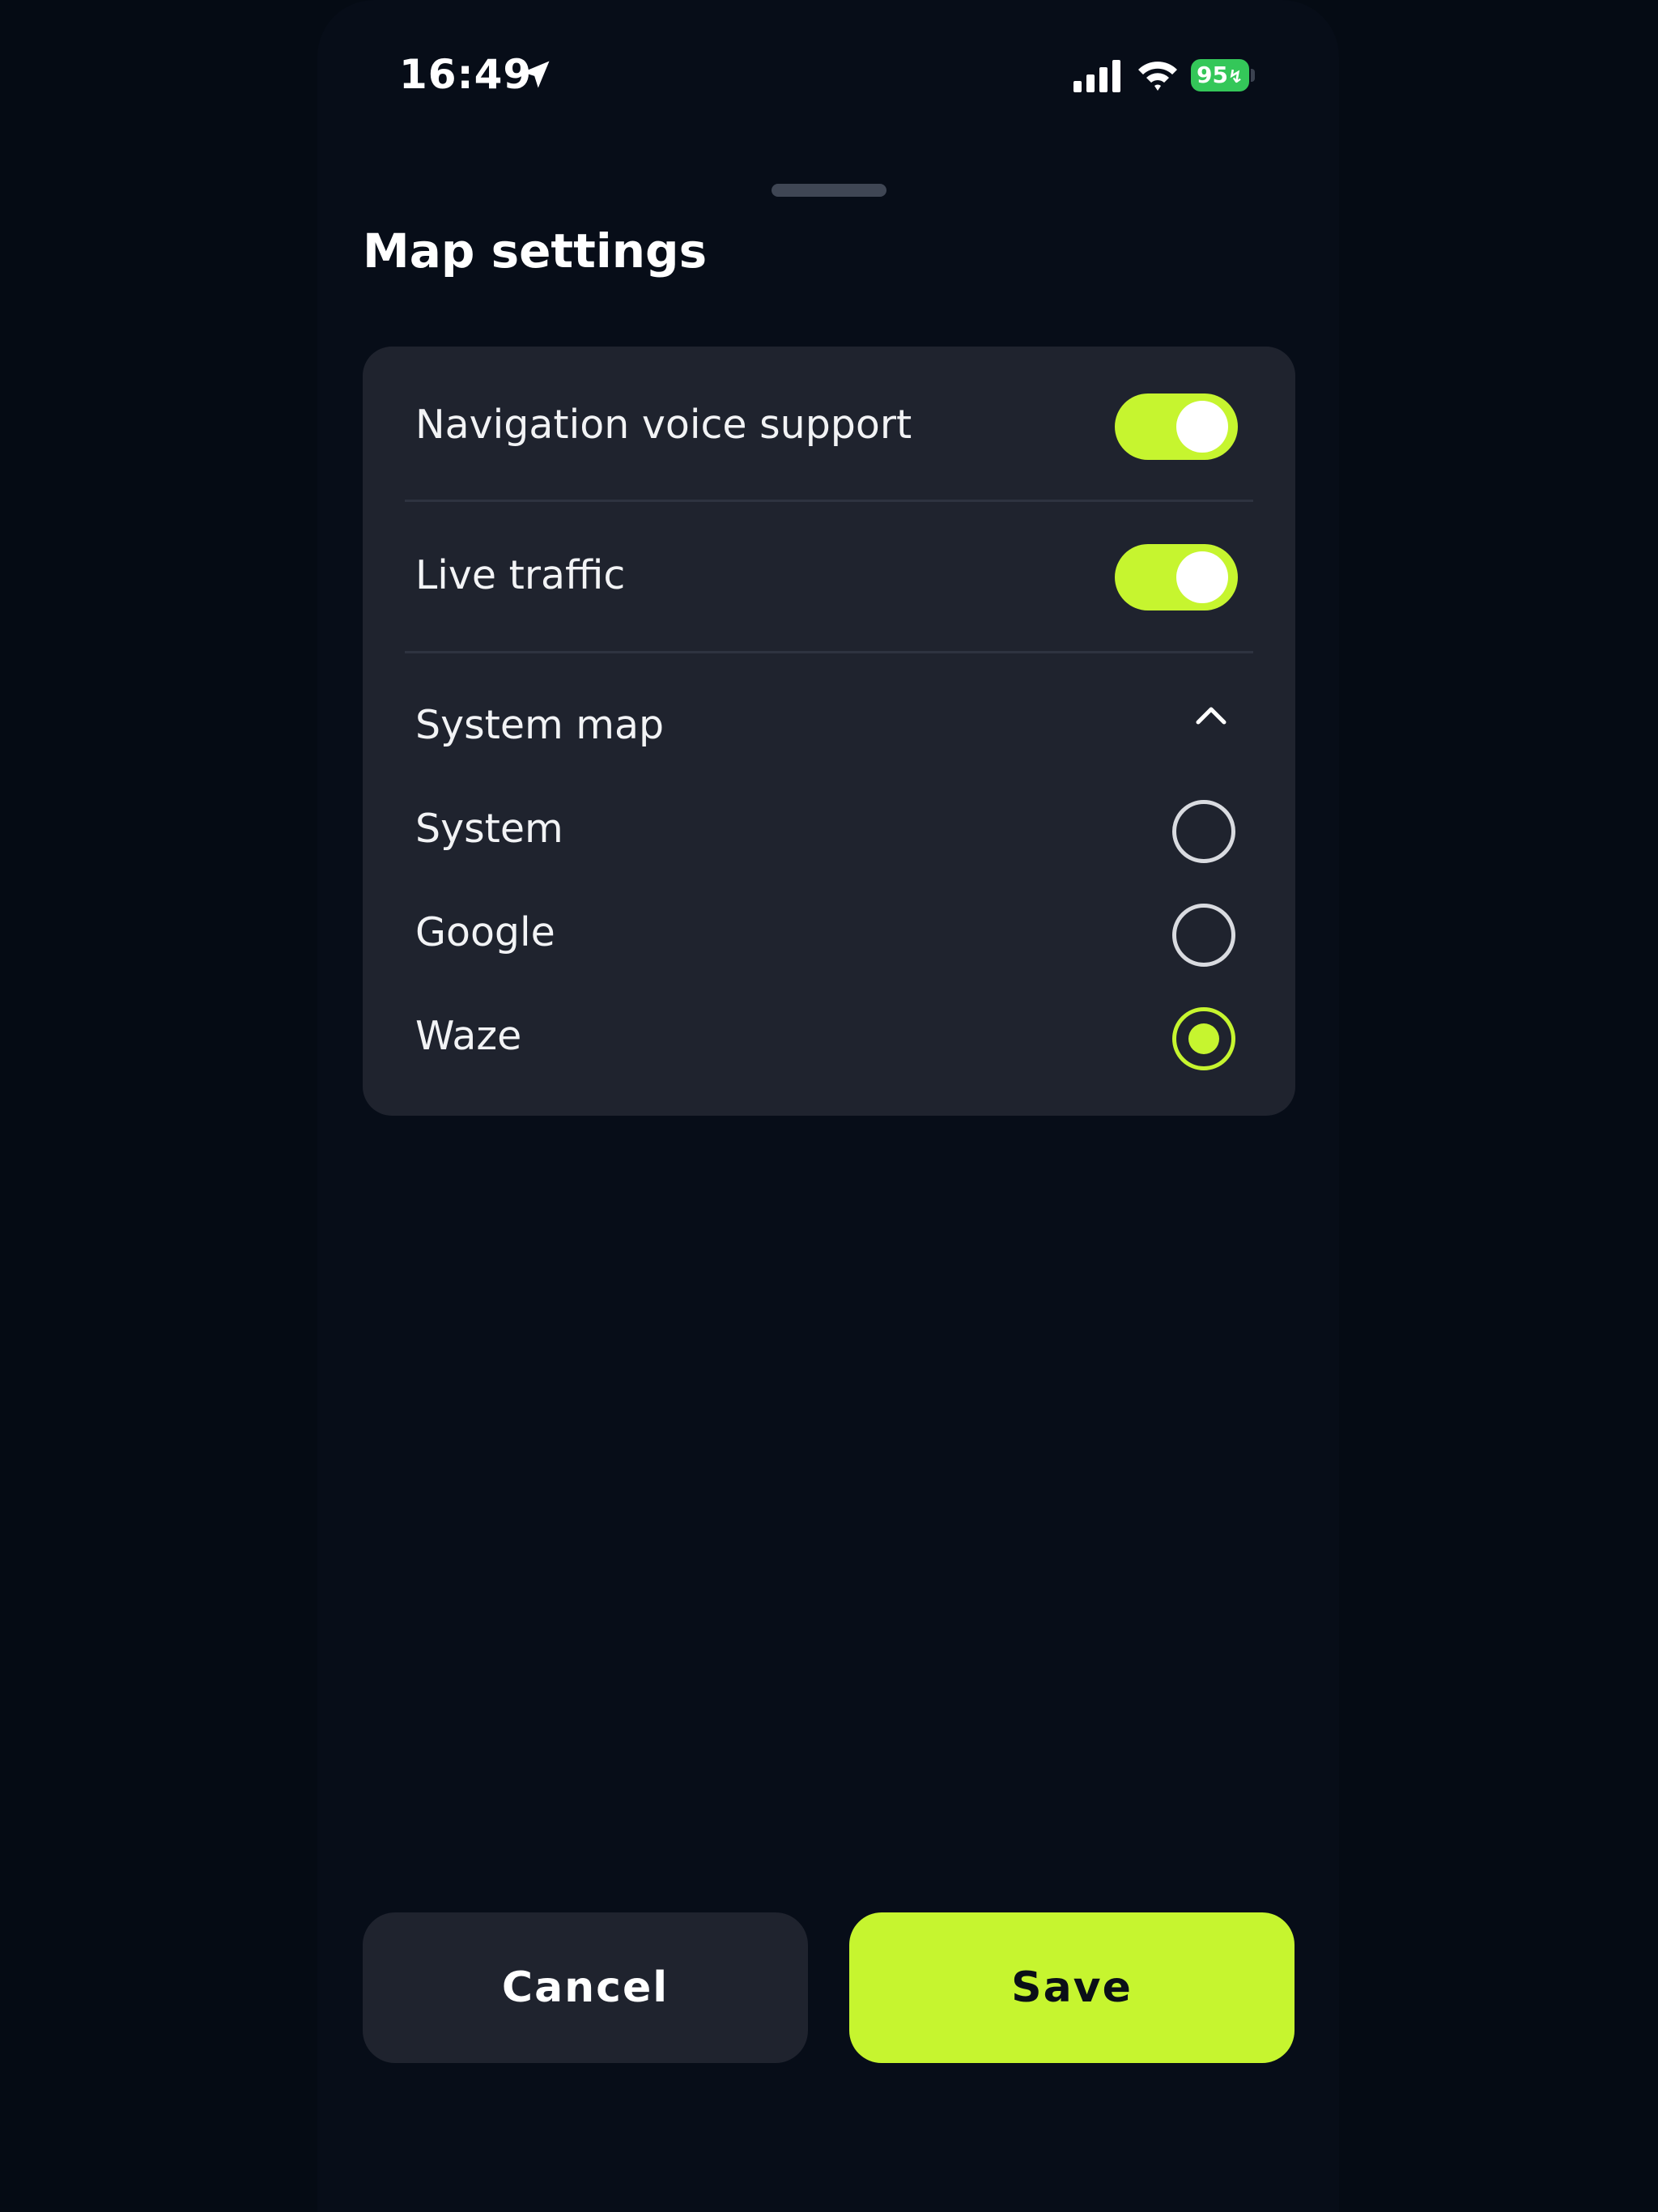  What do you see at coordinates (1253, 75) in the screenshot?
I see `battery-cap` at bounding box center [1253, 75].